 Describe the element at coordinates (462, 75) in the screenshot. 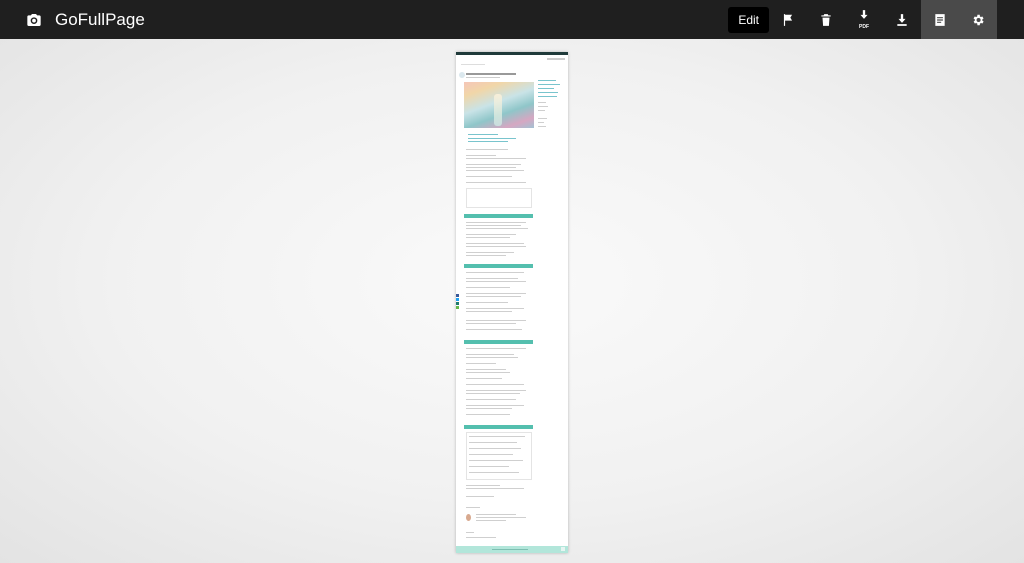

I see `preview-avatar` at that location.